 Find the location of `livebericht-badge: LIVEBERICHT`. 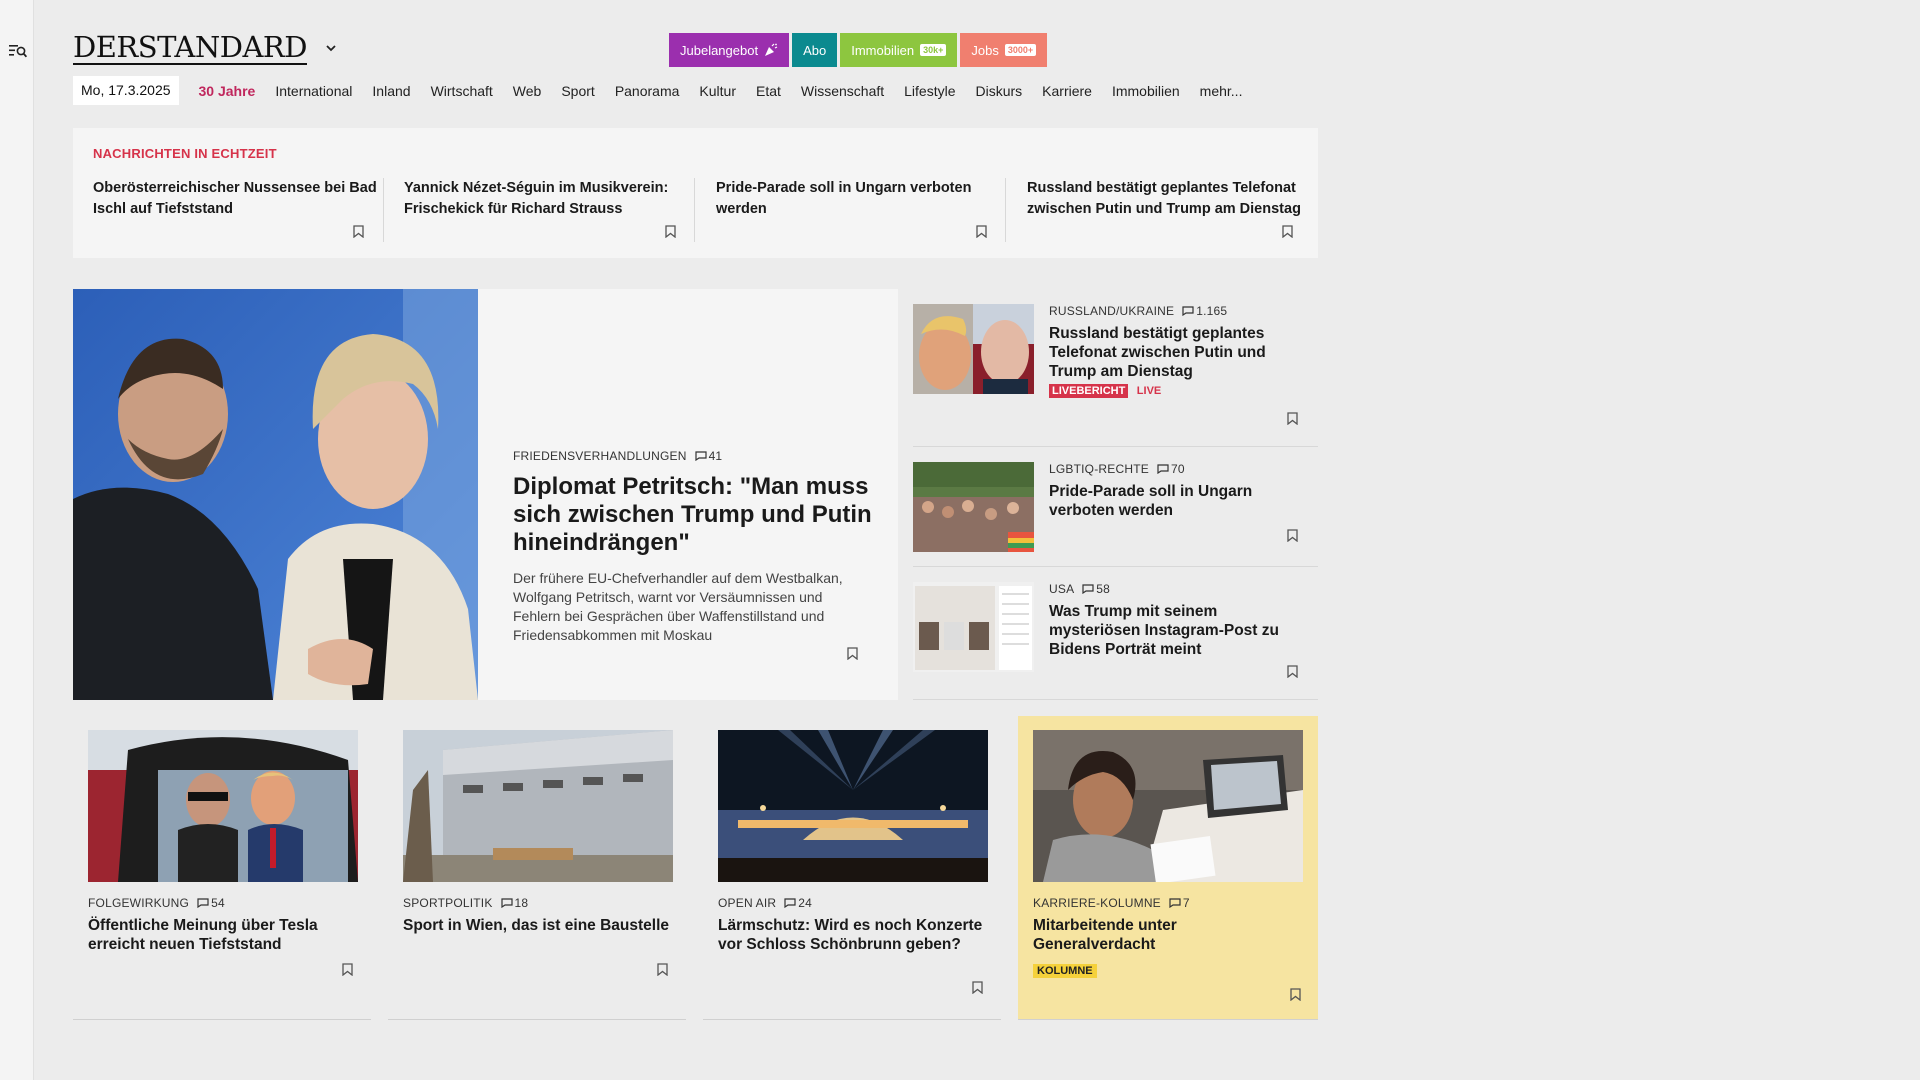

livebericht-badge: LIVEBERICHT is located at coordinates (1089, 391).